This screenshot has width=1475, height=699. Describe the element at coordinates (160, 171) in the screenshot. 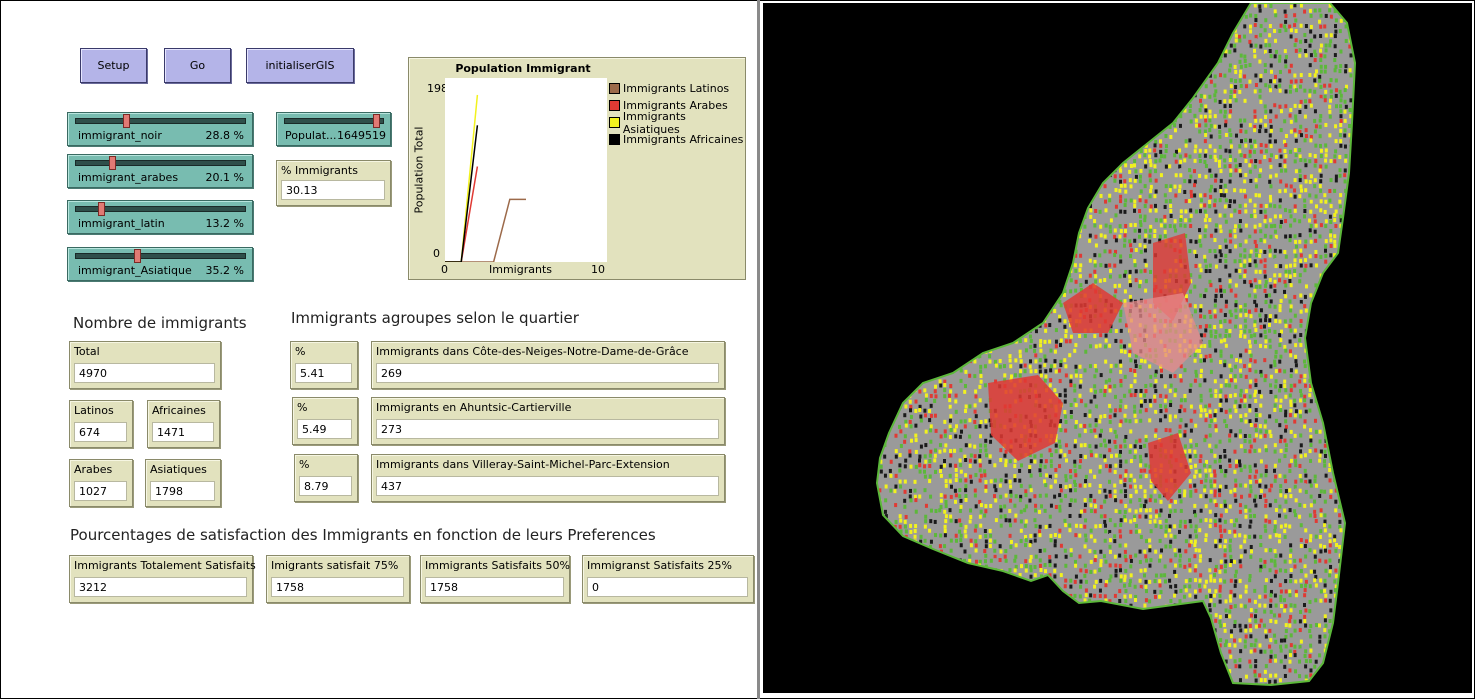

I see `slider-immigrant-arabes: immigrant_arabes 20.1 %` at that location.